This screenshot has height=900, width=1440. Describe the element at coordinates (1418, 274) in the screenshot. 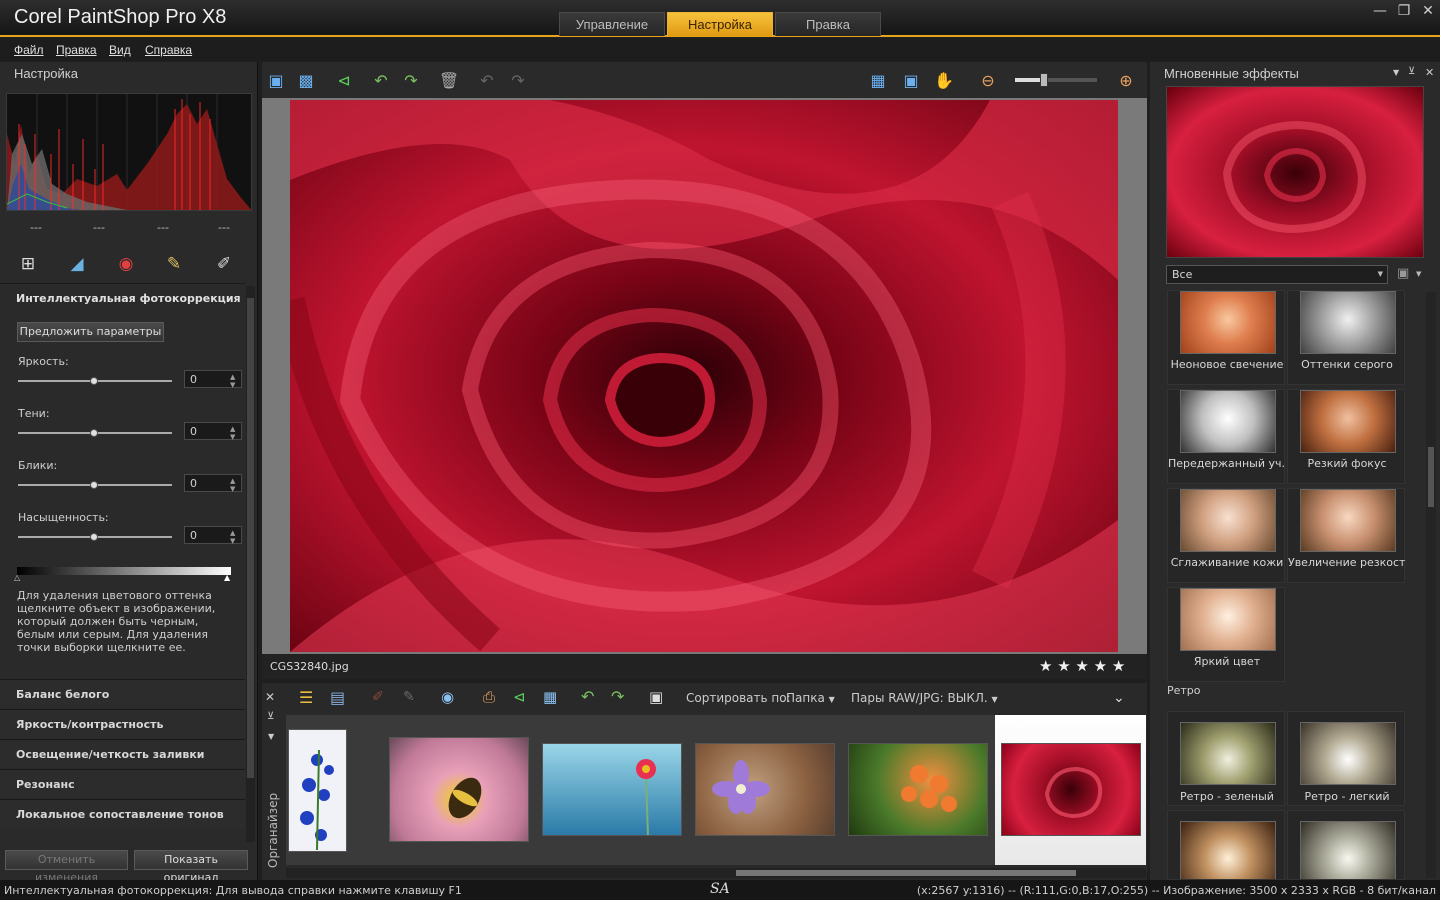

I see `favorites-chevron-down-icon: ▼` at that location.